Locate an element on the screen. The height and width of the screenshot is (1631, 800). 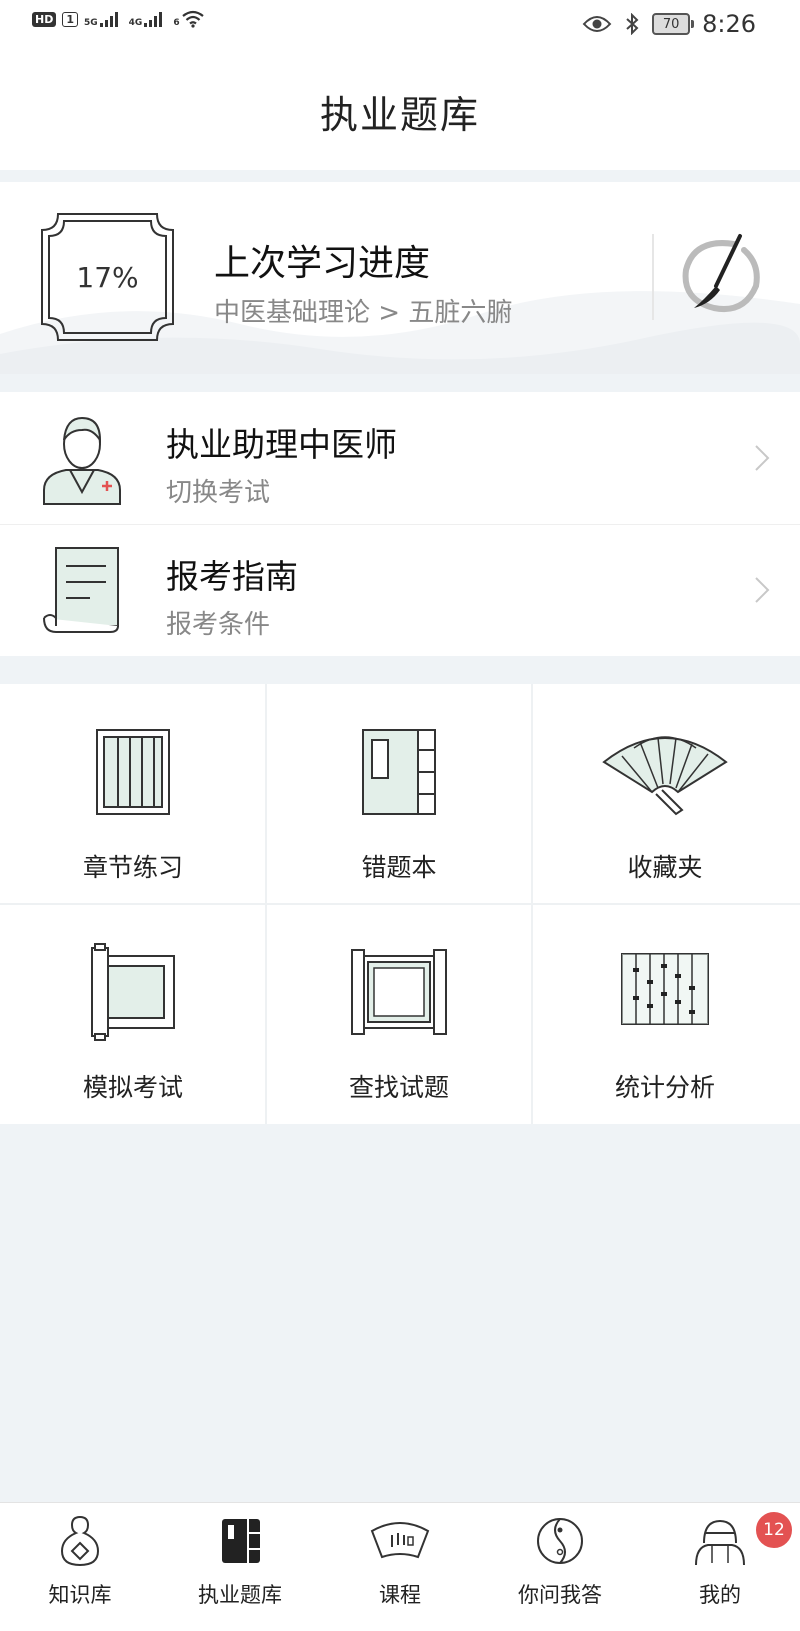
list-item-switch-exam: 执业助理中医师 切换考试 is located at coordinates (400, 458).